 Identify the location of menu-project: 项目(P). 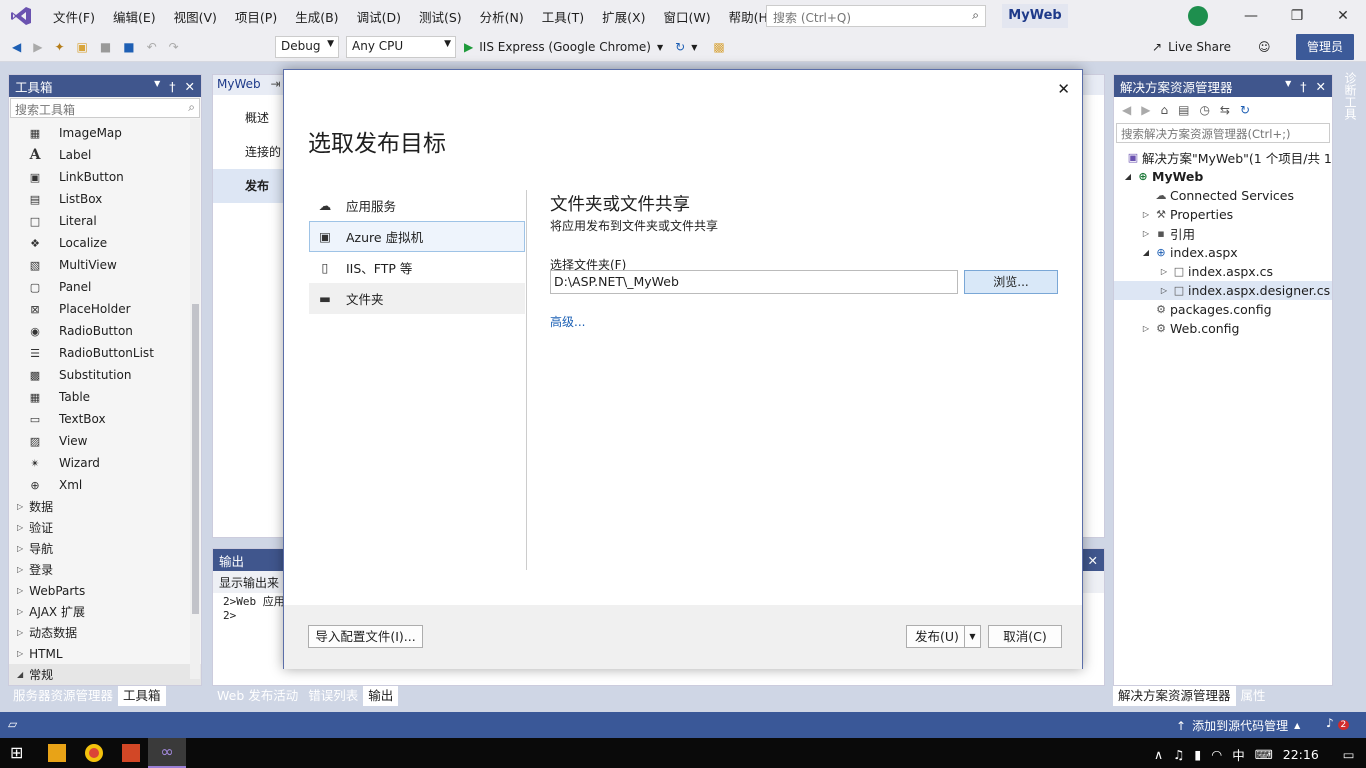
(256, 16).